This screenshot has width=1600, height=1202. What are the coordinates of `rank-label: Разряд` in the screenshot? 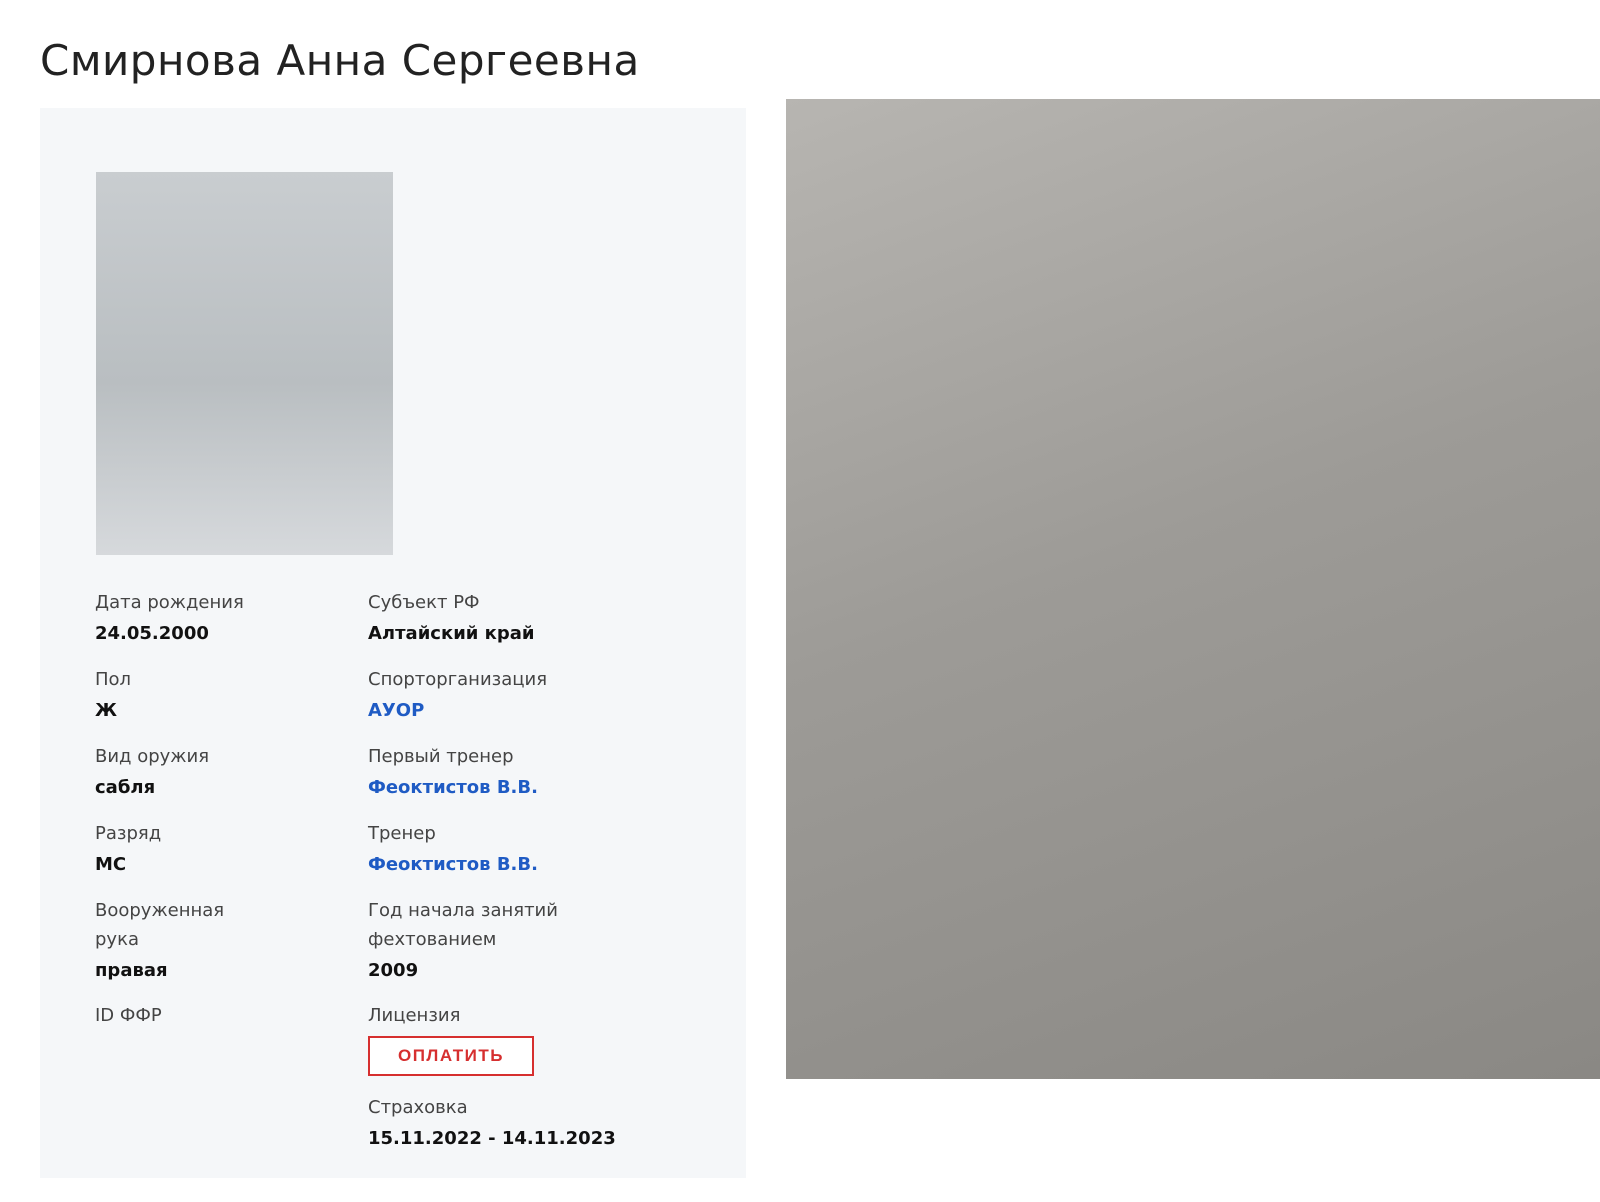 It's located at (128, 833).